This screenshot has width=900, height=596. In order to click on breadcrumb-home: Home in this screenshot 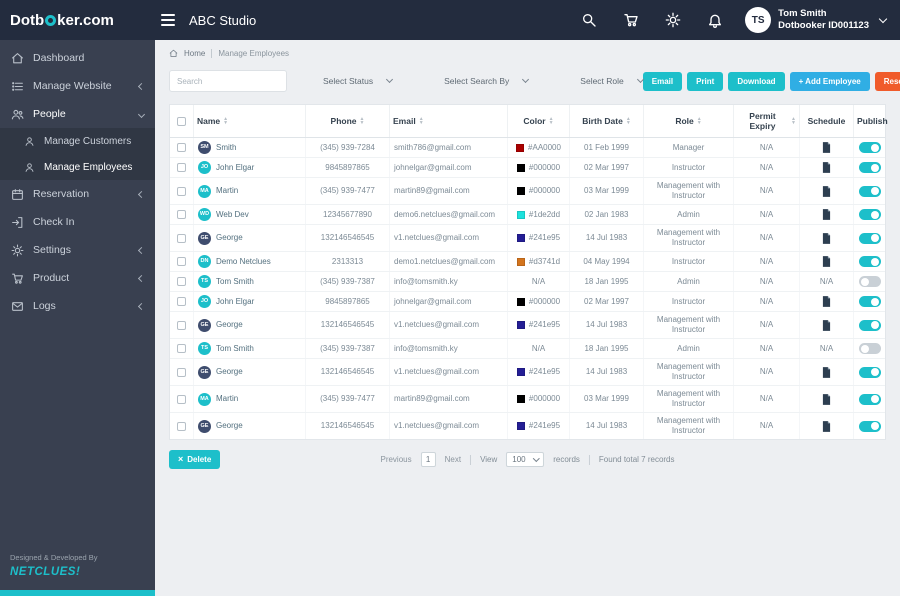, I will do `click(194, 53)`.